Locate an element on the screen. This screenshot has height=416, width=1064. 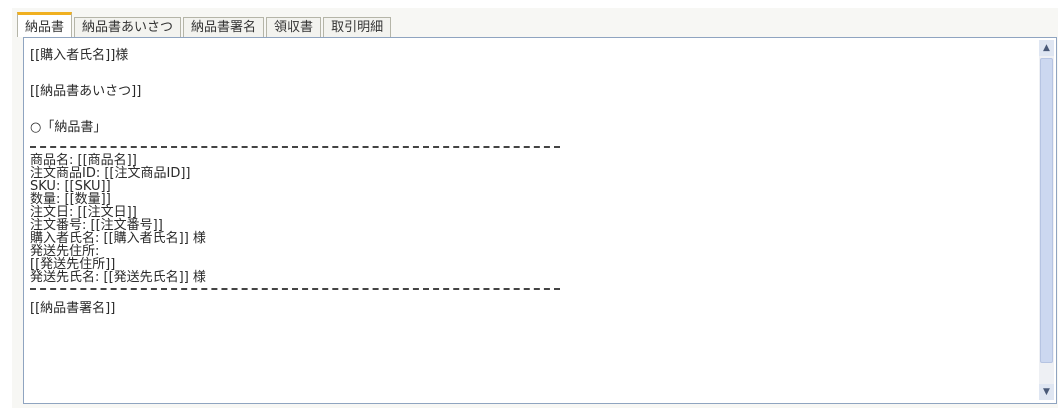
vertical-scrollbar: ▲ ▼ is located at coordinates (1046, 220).